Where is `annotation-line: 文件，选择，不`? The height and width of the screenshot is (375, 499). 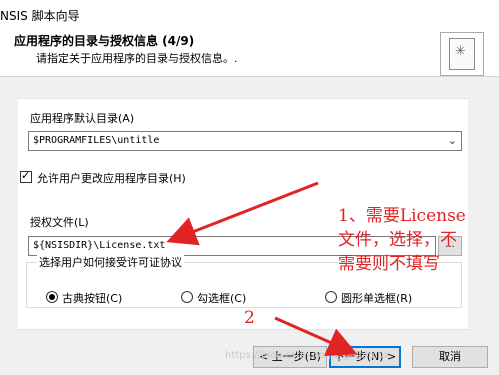 annotation-line: 文件，选择，不 is located at coordinates (397, 240).